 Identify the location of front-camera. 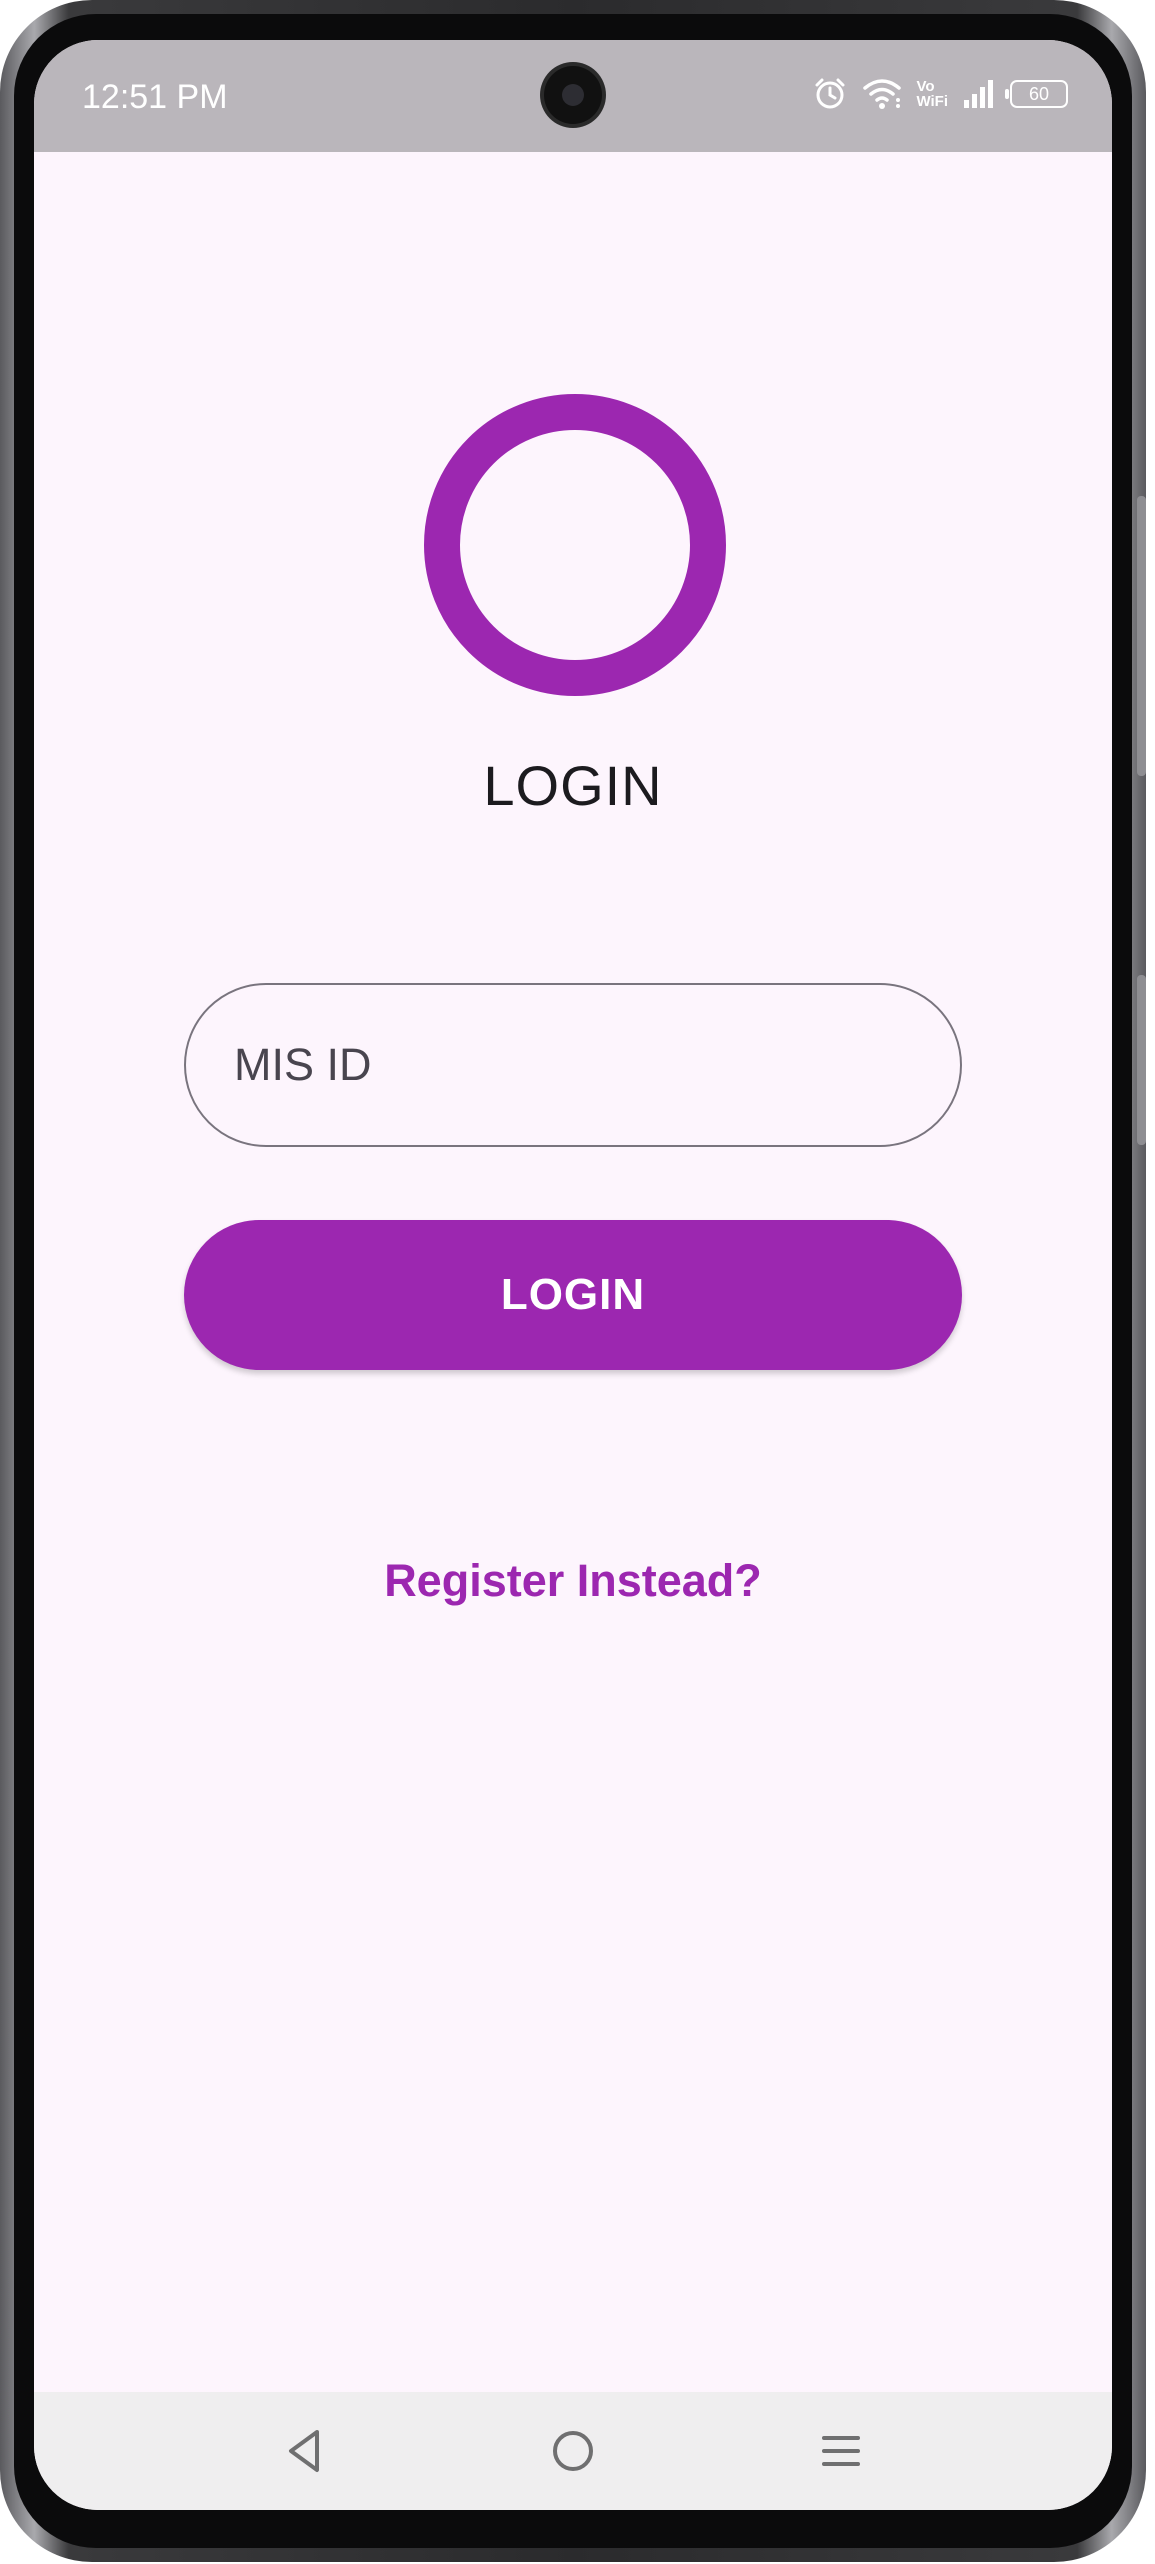
(573, 95).